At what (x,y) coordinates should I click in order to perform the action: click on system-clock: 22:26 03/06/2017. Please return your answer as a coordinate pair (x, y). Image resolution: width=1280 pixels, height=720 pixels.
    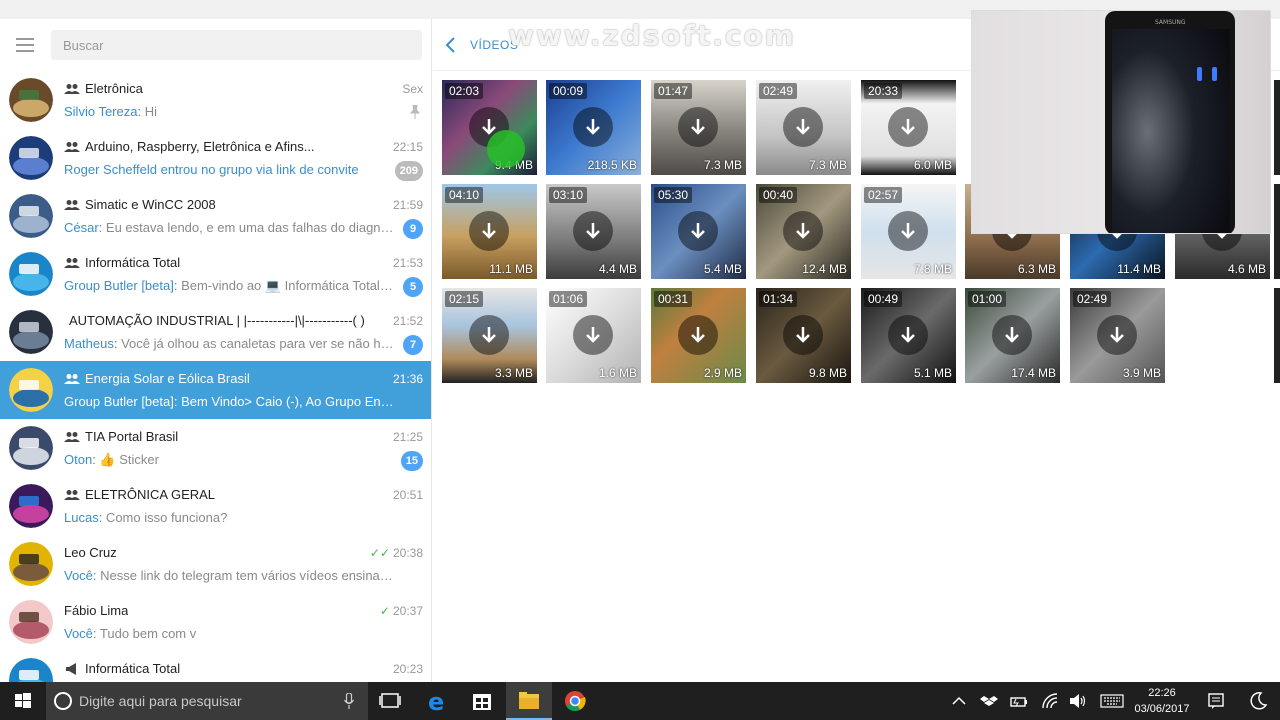
    Looking at the image, I should click on (1162, 701).